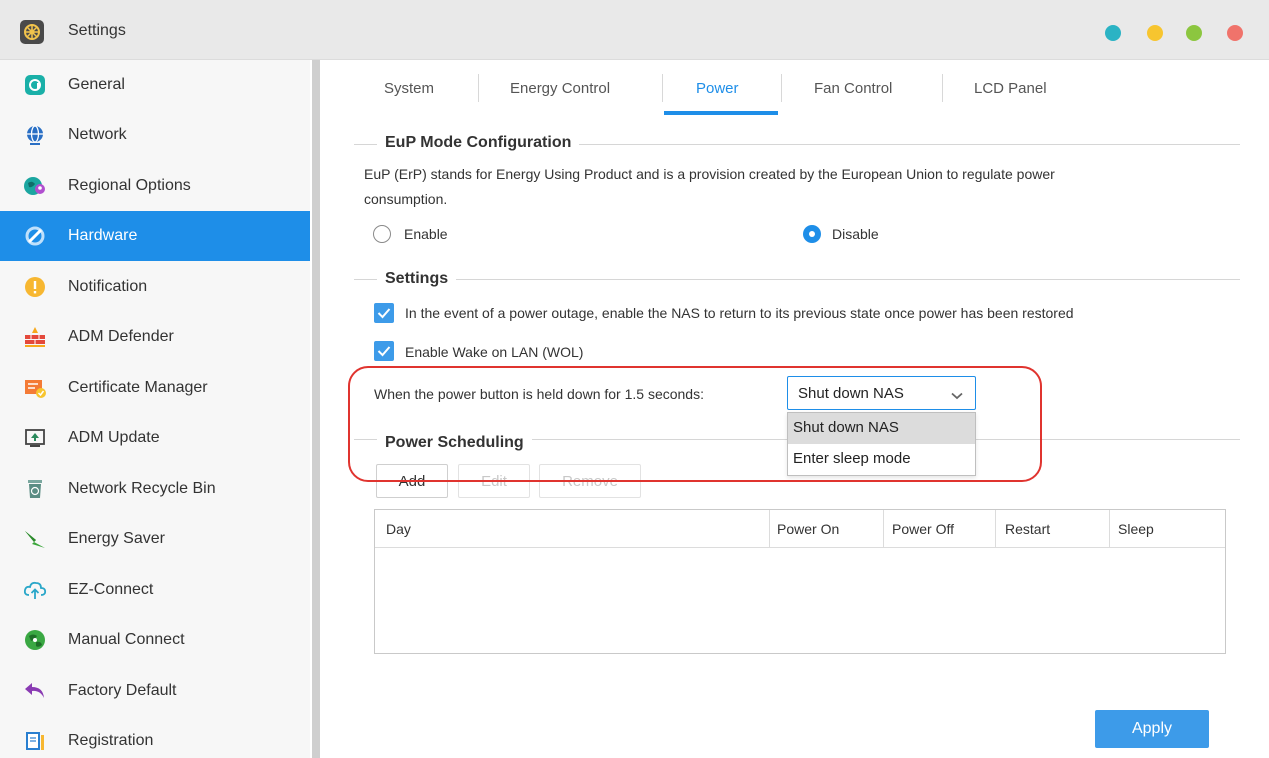 The height and width of the screenshot is (758, 1269). I want to click on recycle-bin-icon, so click(35, 489).